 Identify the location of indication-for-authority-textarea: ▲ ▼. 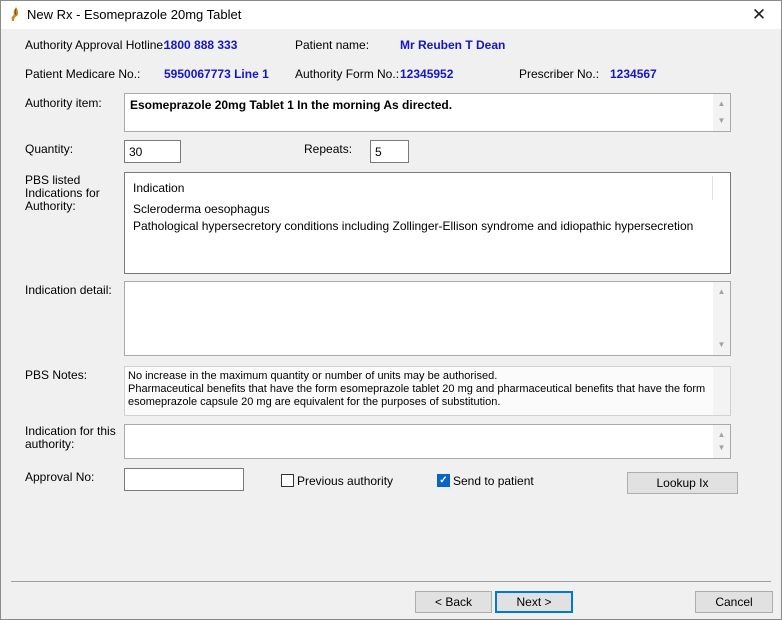
(427, 441).